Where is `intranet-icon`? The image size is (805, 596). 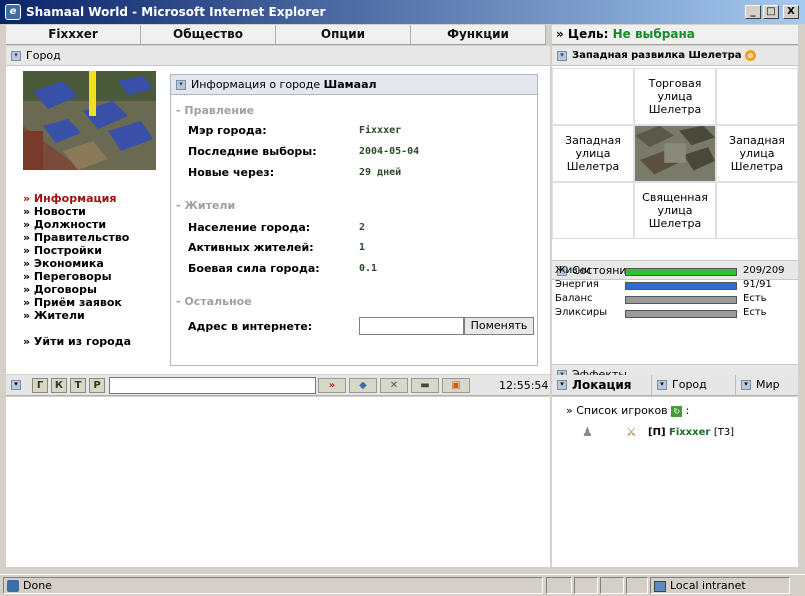
intranet-icon is located at coordinates (660, 586).